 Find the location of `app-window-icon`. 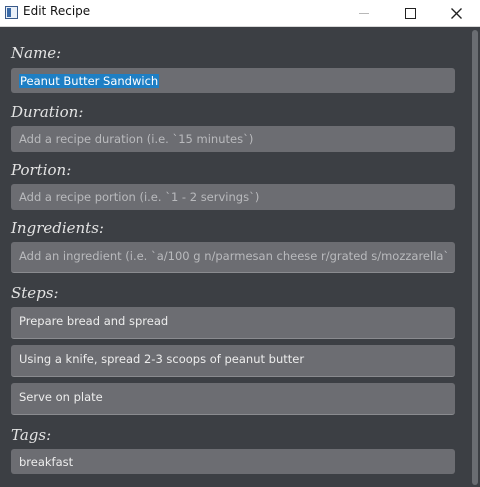

app-window-icon is located at coordinates (11, 12).